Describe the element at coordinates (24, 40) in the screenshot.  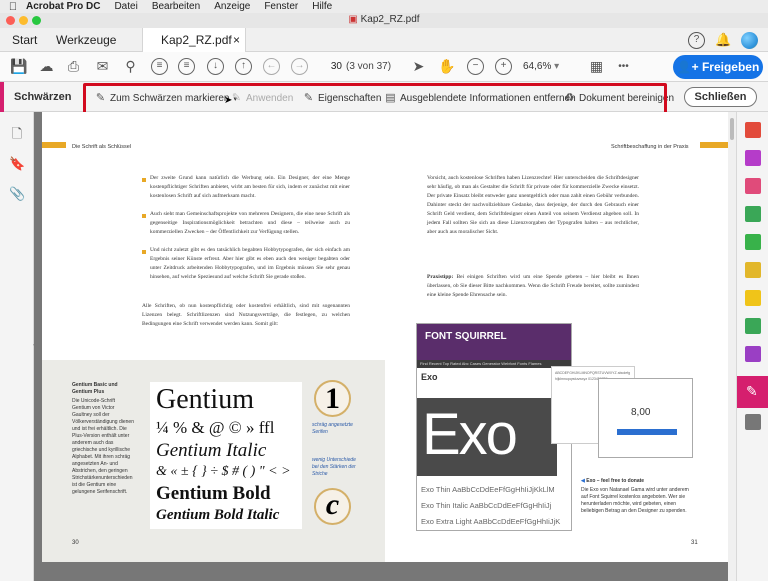
I see `tab-start: Start` at that location.